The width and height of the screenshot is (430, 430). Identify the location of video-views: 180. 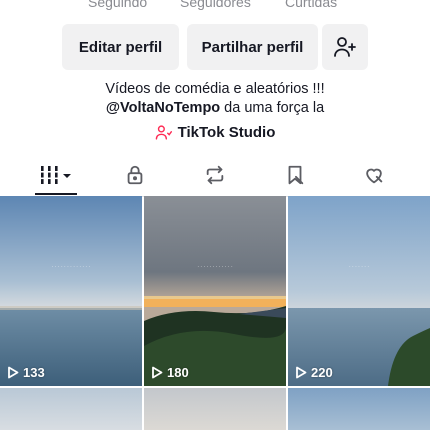
(170, 372).